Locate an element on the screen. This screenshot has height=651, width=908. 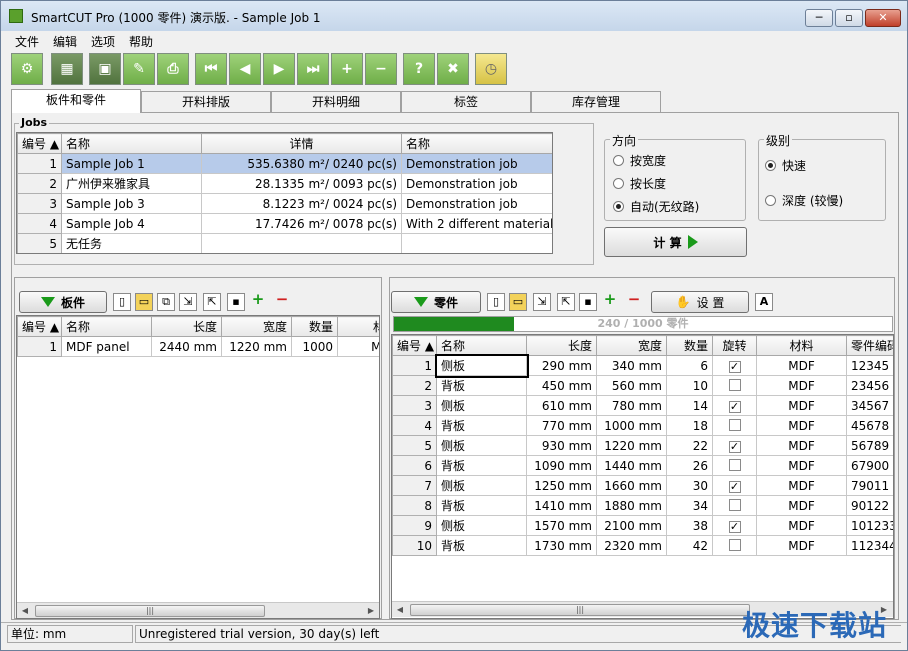
col-header-qty: 数量 is located at coordinates (314, 326).